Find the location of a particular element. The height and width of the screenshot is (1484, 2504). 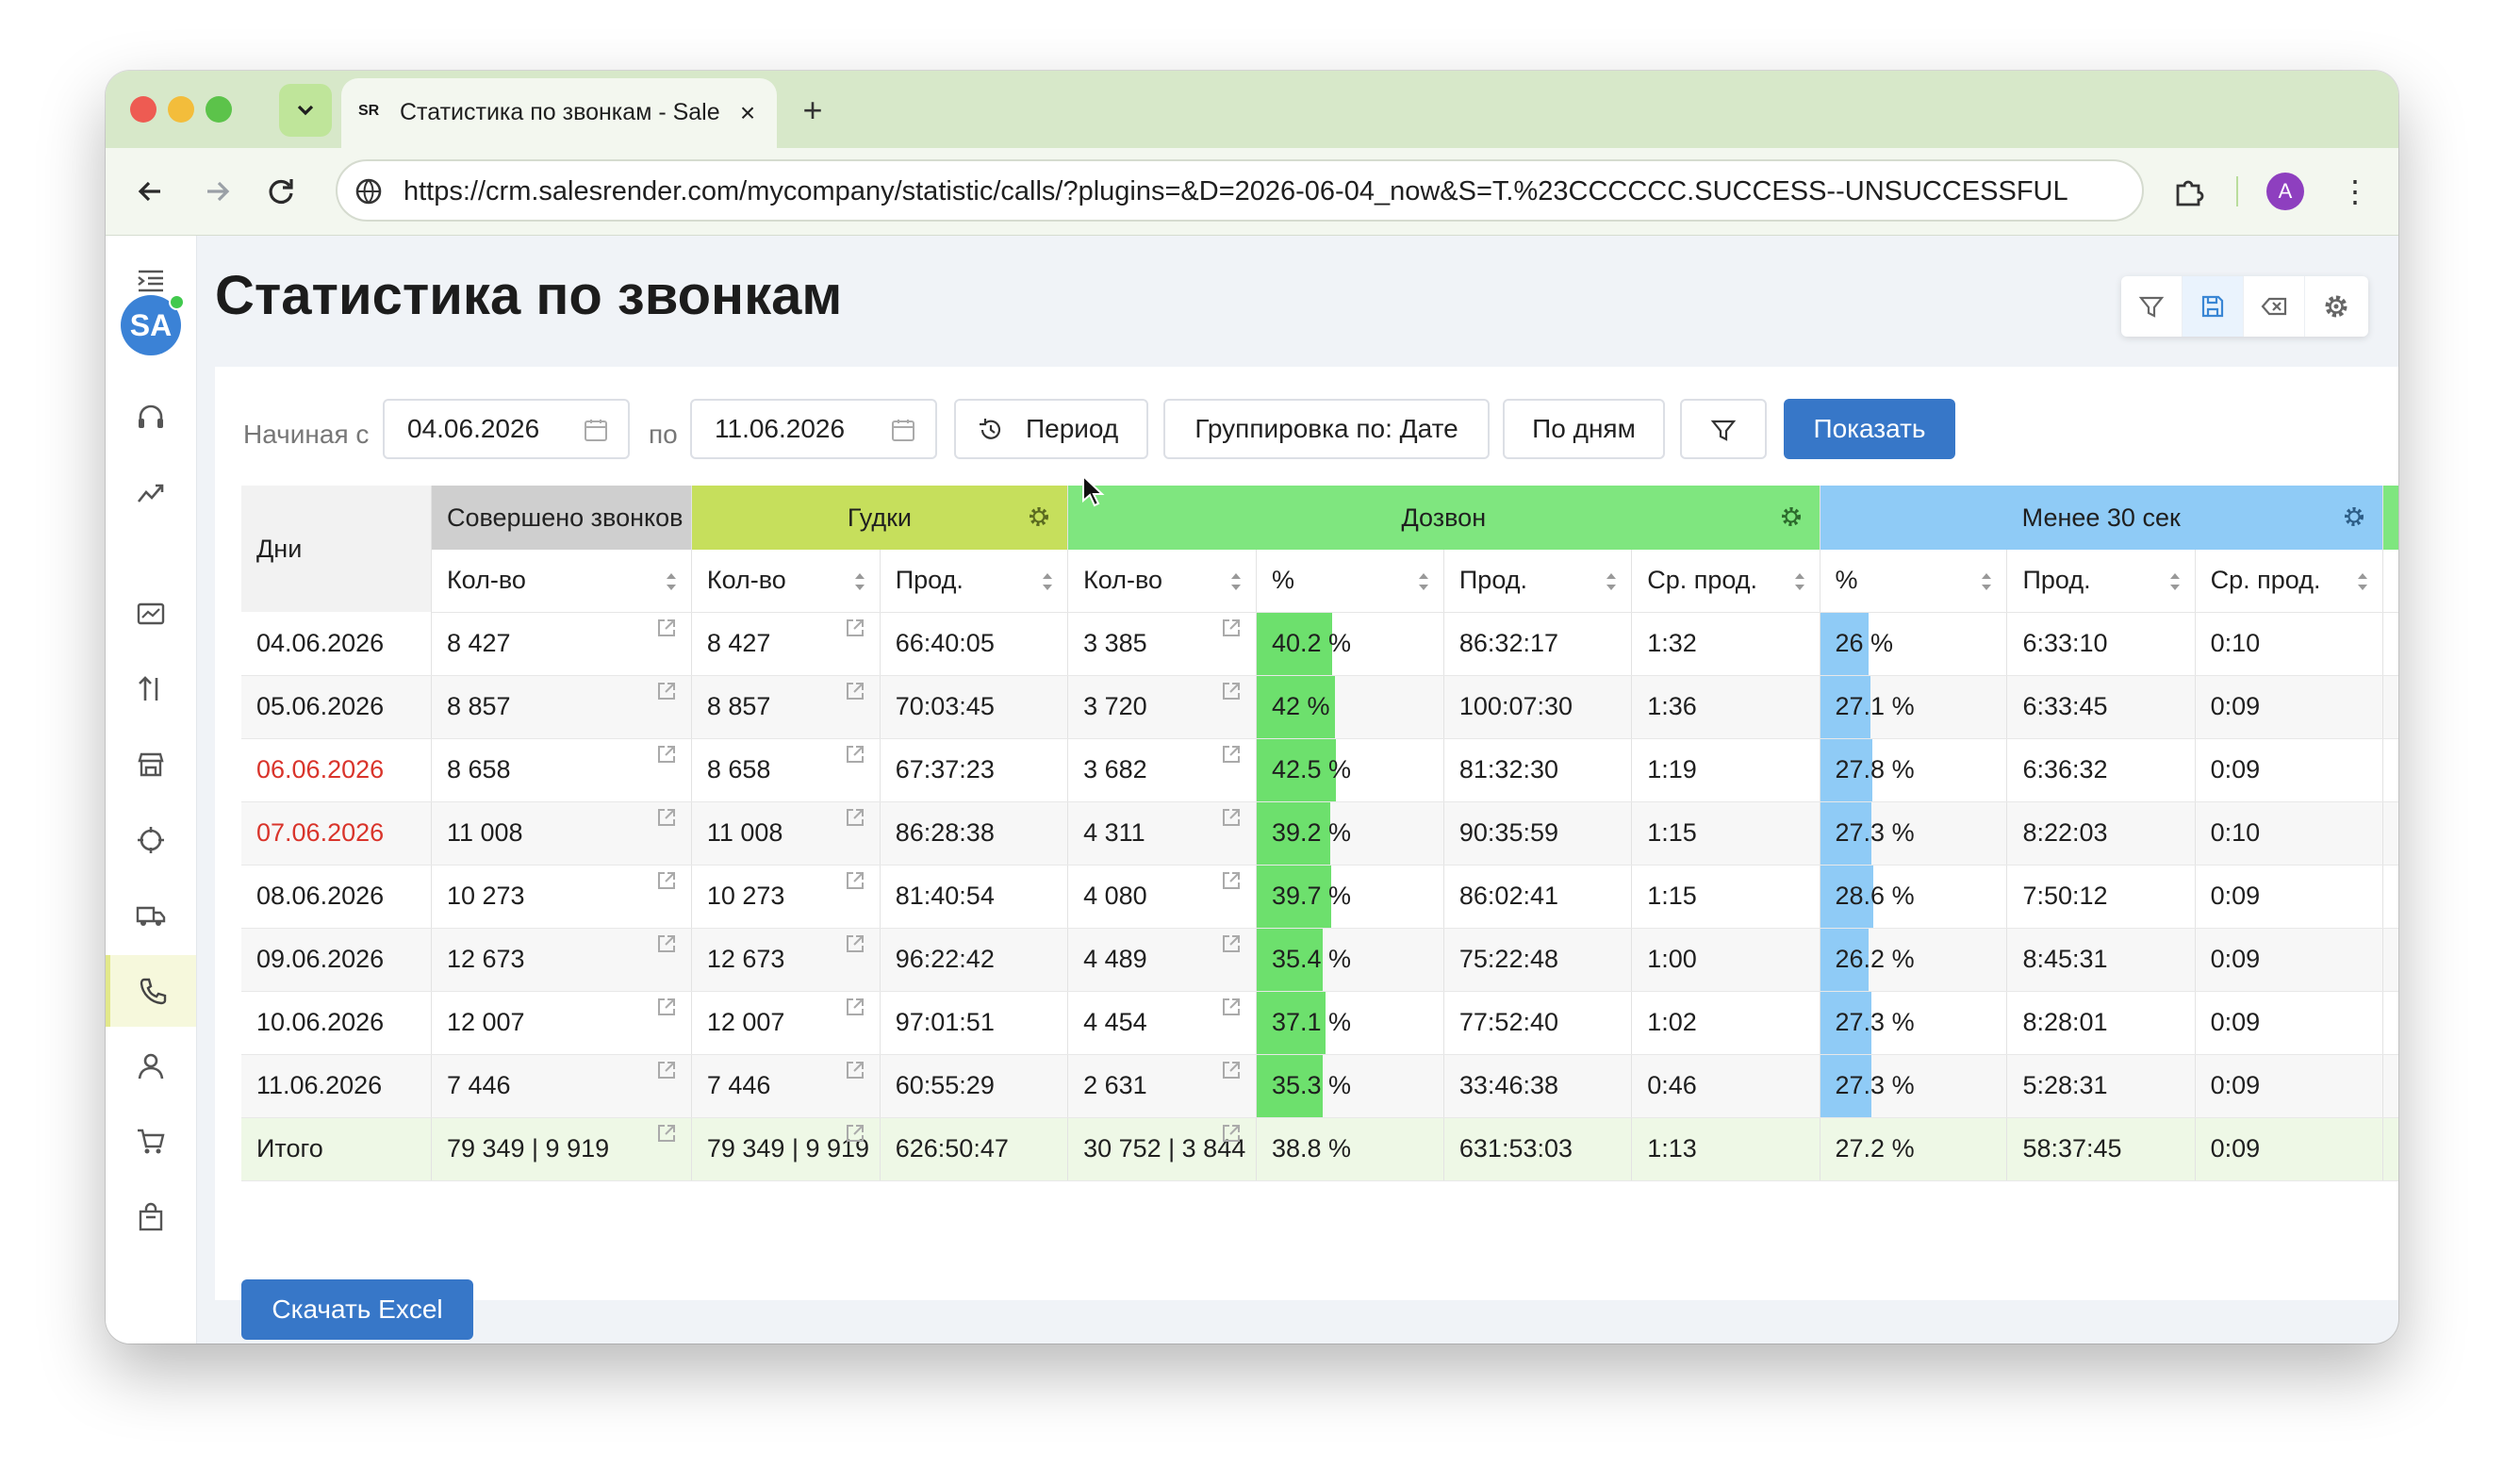

filter-tool-button is located at coordinates (2152, 307).